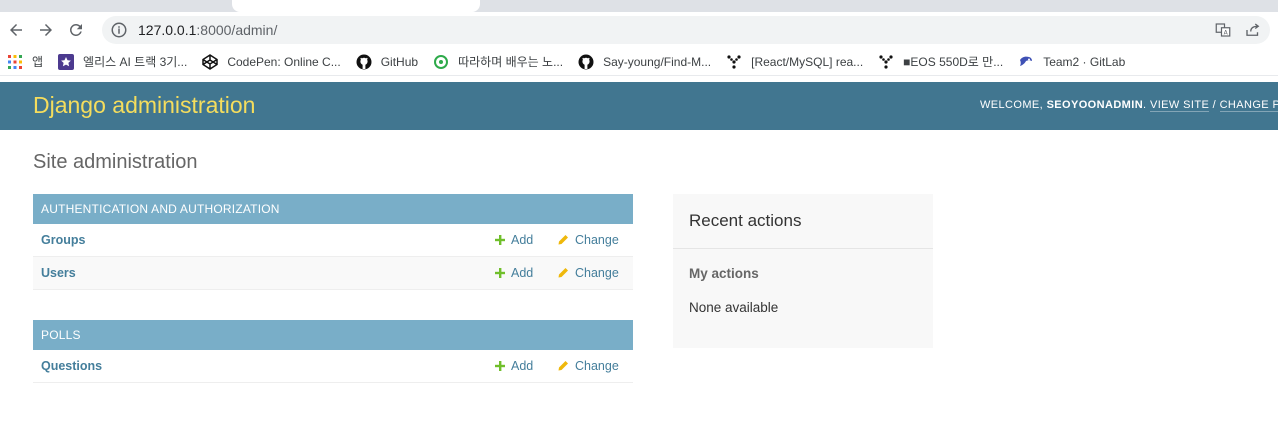 The width and height of the screenshot is (1278, 444). Describe the element at coordinates (333, 209) in the screenshot. I see `module-caption: AUTHENTICATION AND AUTHORIZATION` at that location.